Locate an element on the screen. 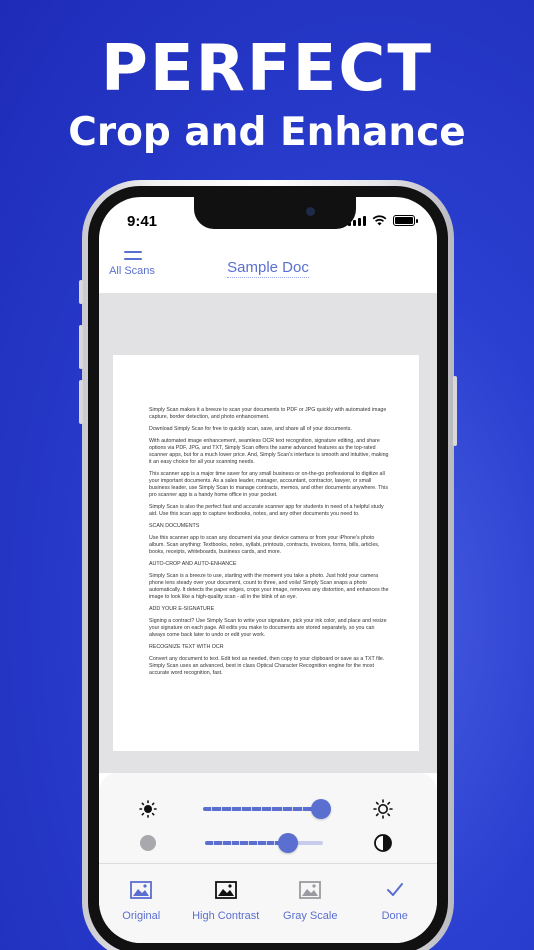 The height and width of the screenshot is (950, 534). brightness-high-icon is located at coordinates (383, 809).